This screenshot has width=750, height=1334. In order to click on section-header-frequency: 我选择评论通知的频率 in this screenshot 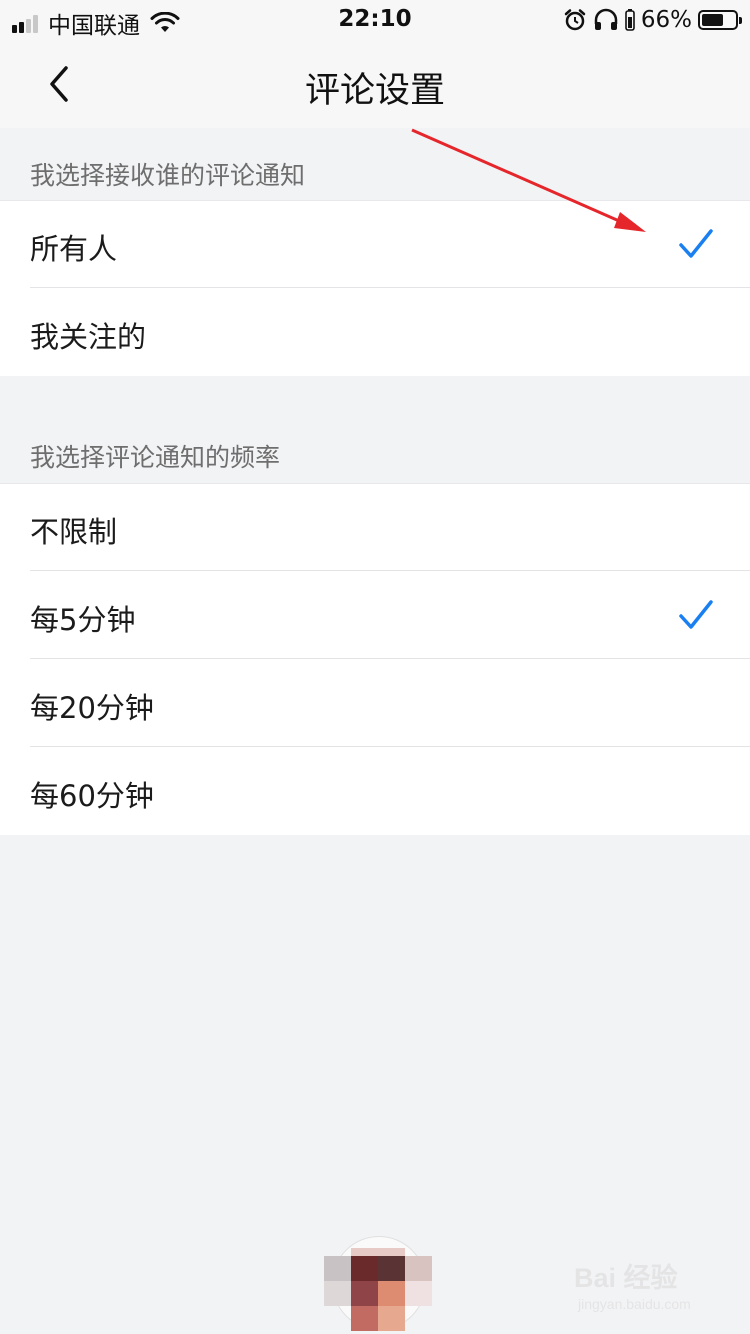, I will do `click(155, 457)`.